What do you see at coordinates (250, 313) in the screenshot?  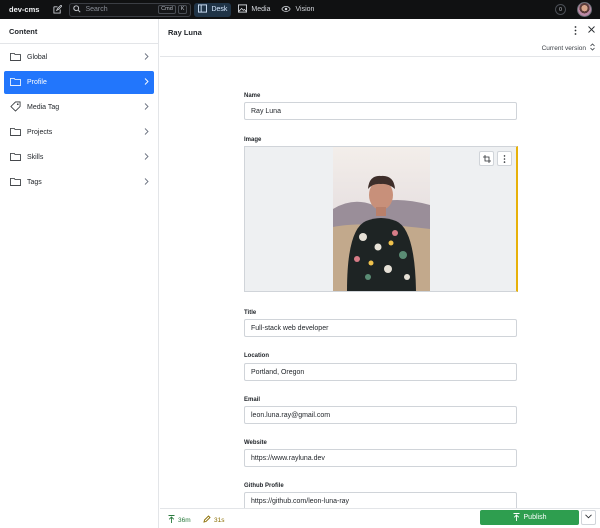 I see `title-label: Title` at bounding box center [250, 313].